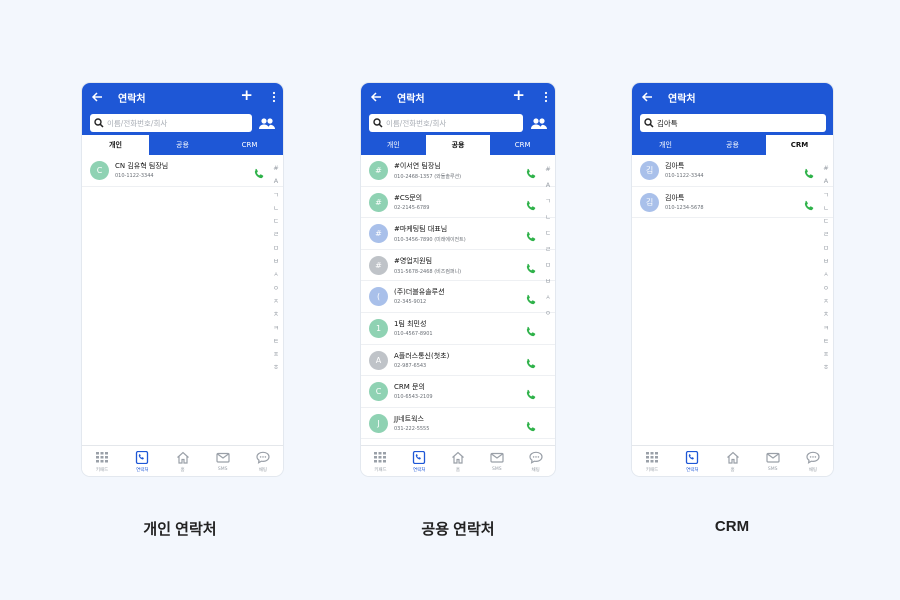 Image resolution: width=900 pixels, height=600 pixels. Describe the element at coordinates (458, 329) in the screenshot. I see `contact-row: 1 1팀 최민성 010-4567-8901` at that location.